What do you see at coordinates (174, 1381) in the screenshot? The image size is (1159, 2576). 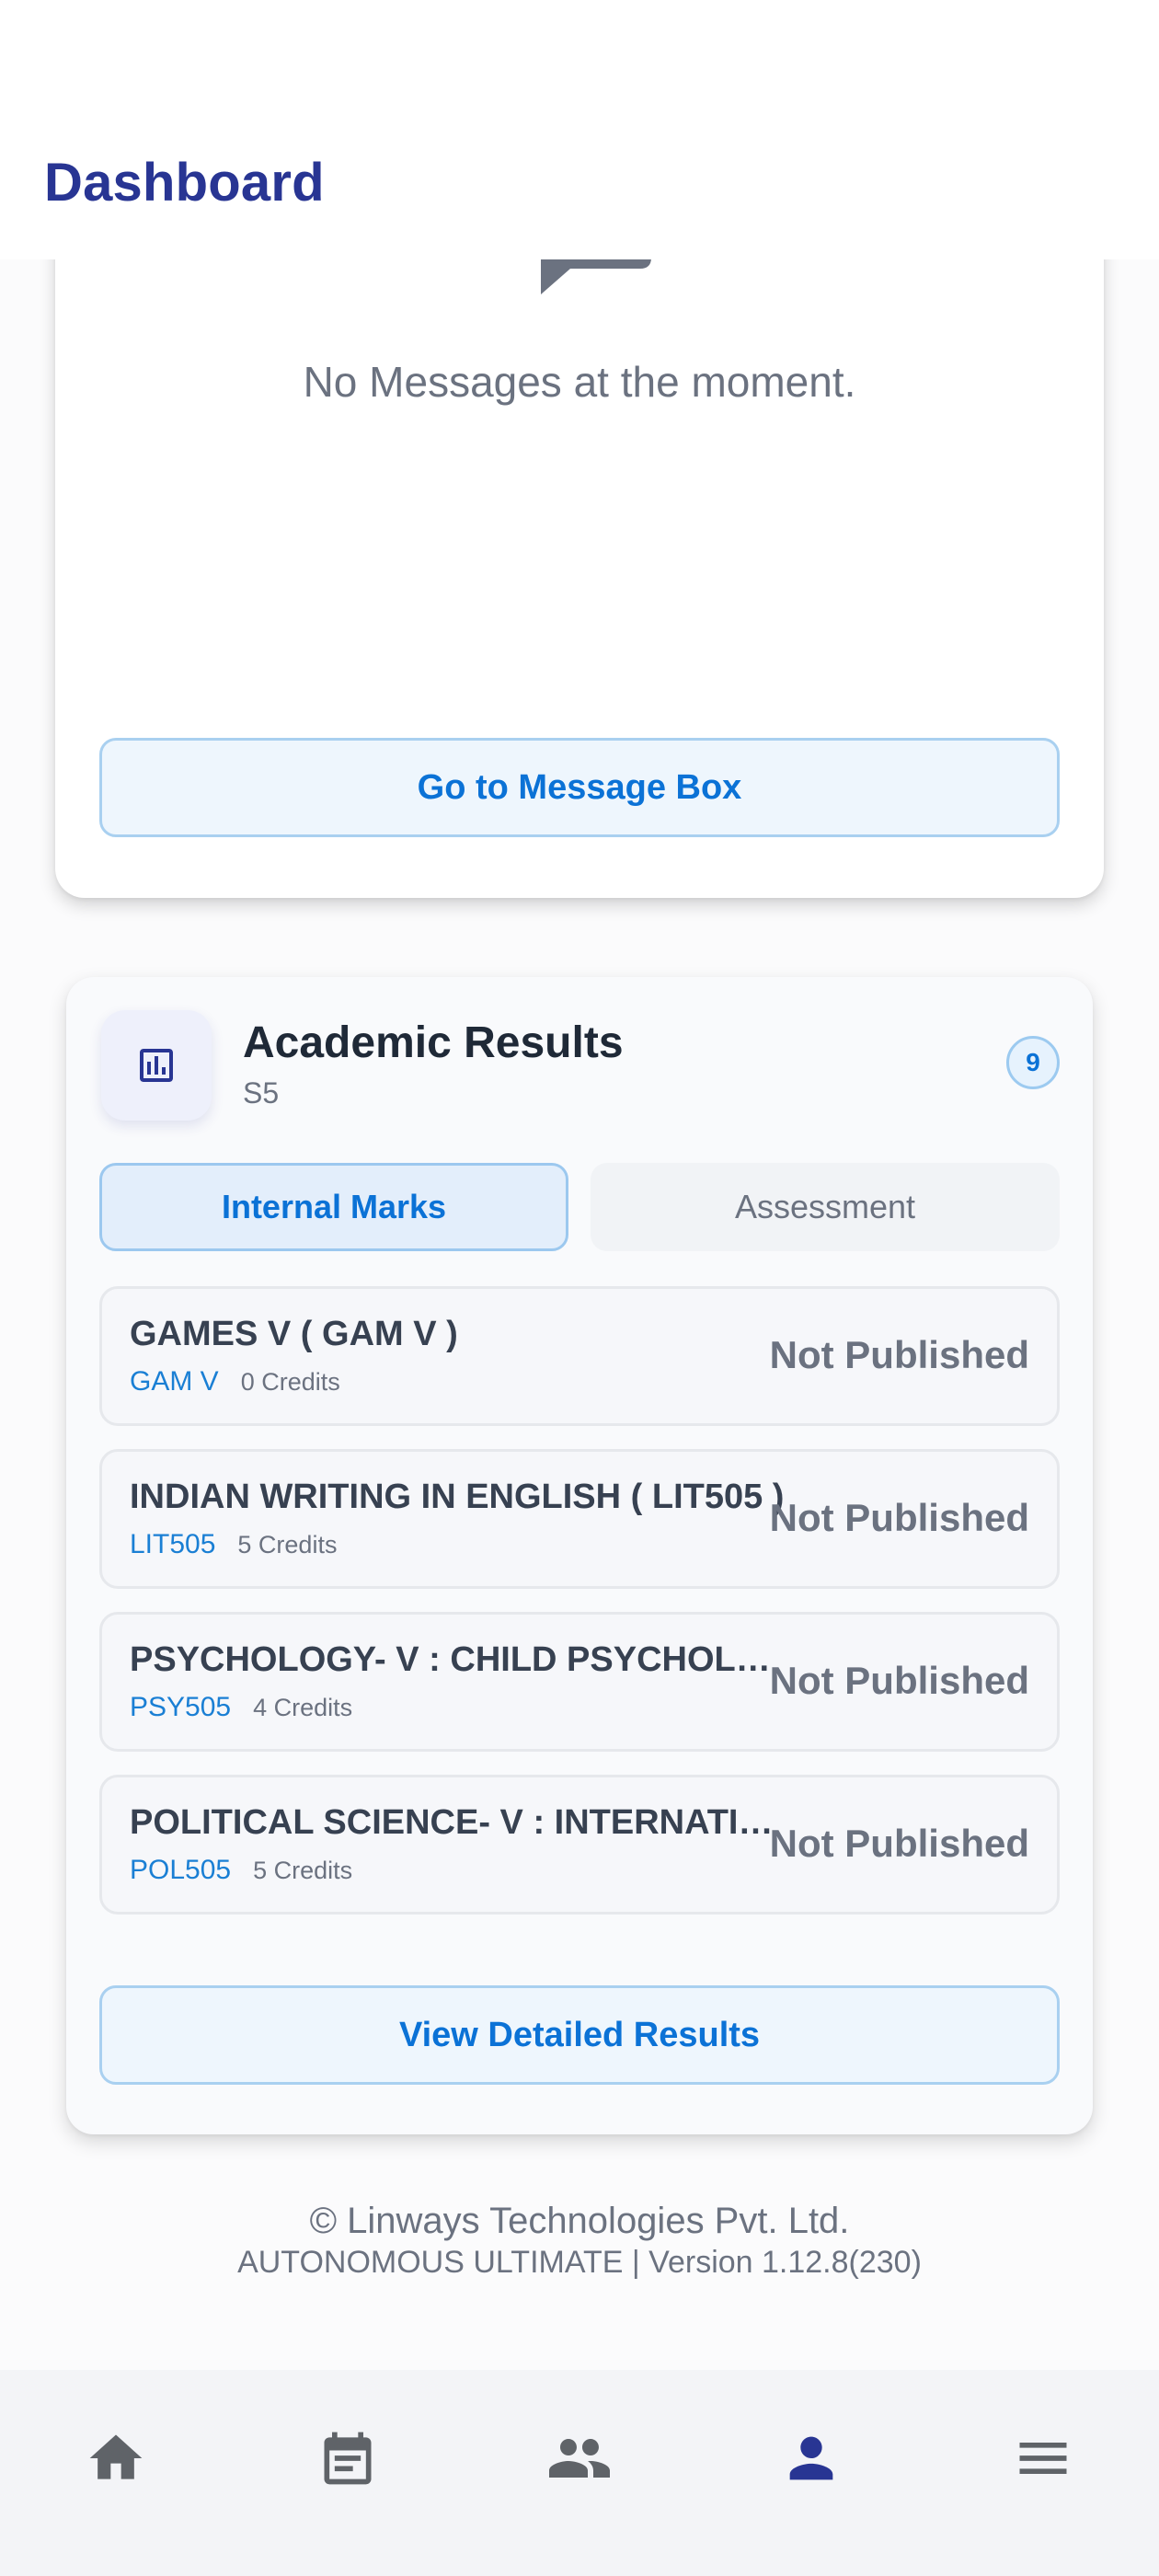 I see `course-code: GAM V` at bounding box center [174, 1381].